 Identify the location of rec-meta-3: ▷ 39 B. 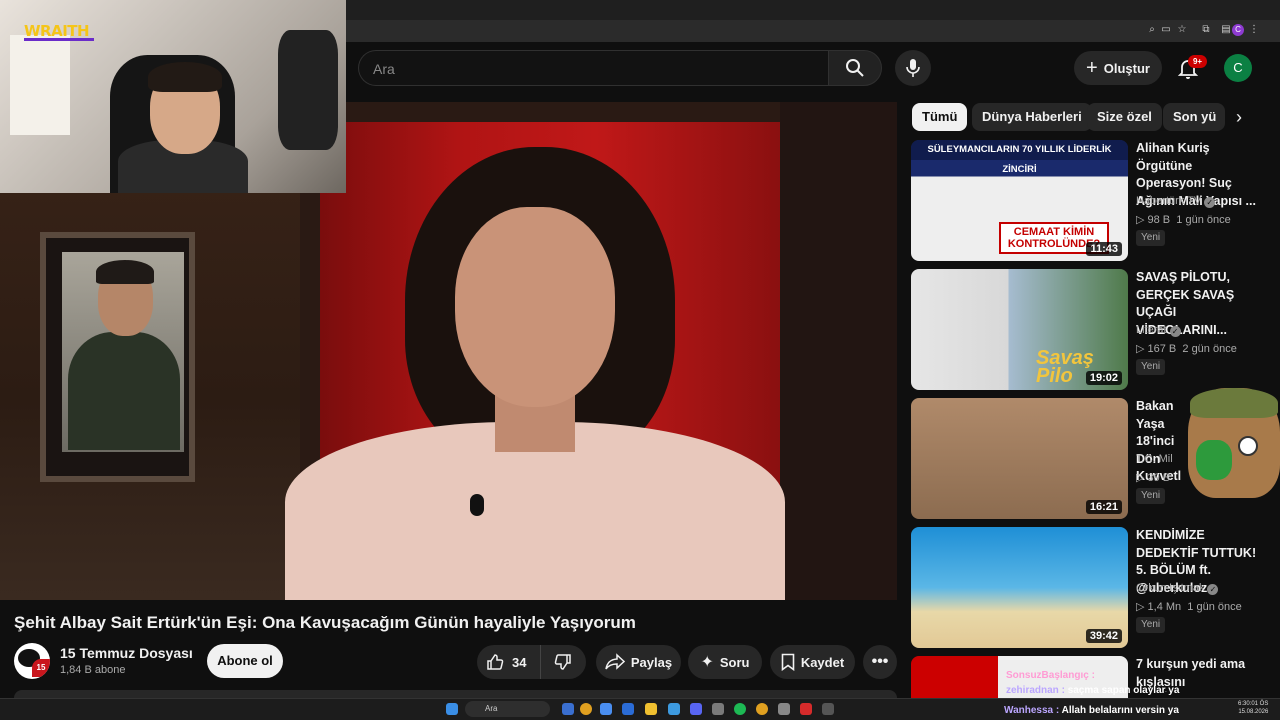
(1153, 478).